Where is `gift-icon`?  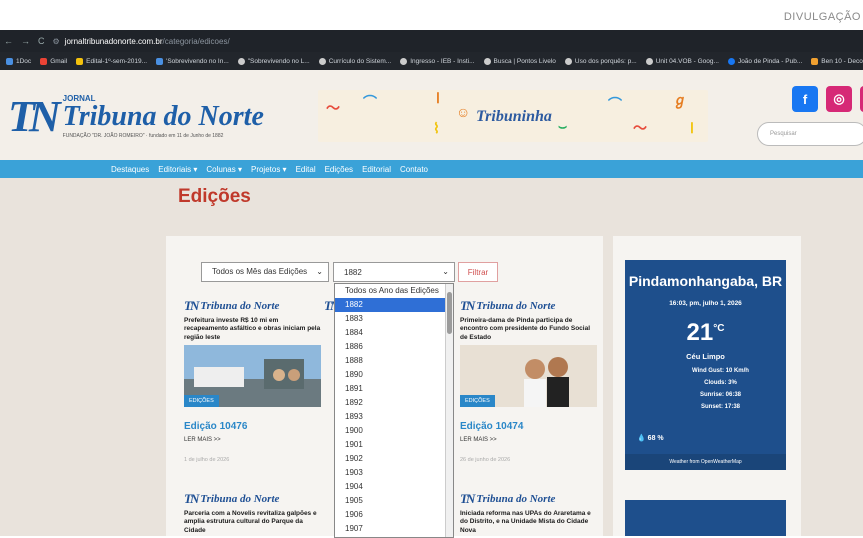 gift-icon is located at coordinates (815, 61).